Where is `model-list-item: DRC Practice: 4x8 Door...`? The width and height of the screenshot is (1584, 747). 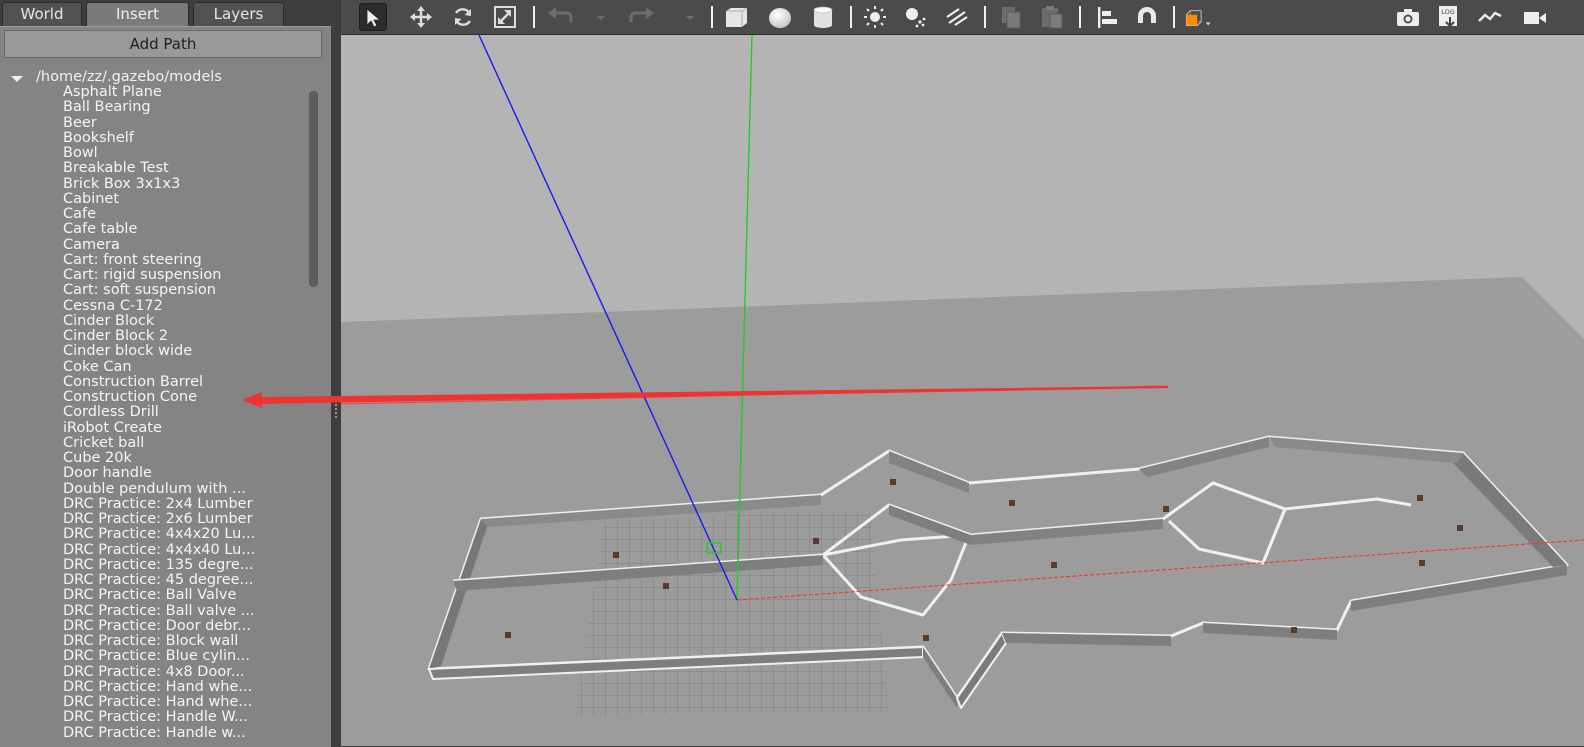 model-list-item: DRC Practice: 4x8 Door... is located at coordinates (185, 672).